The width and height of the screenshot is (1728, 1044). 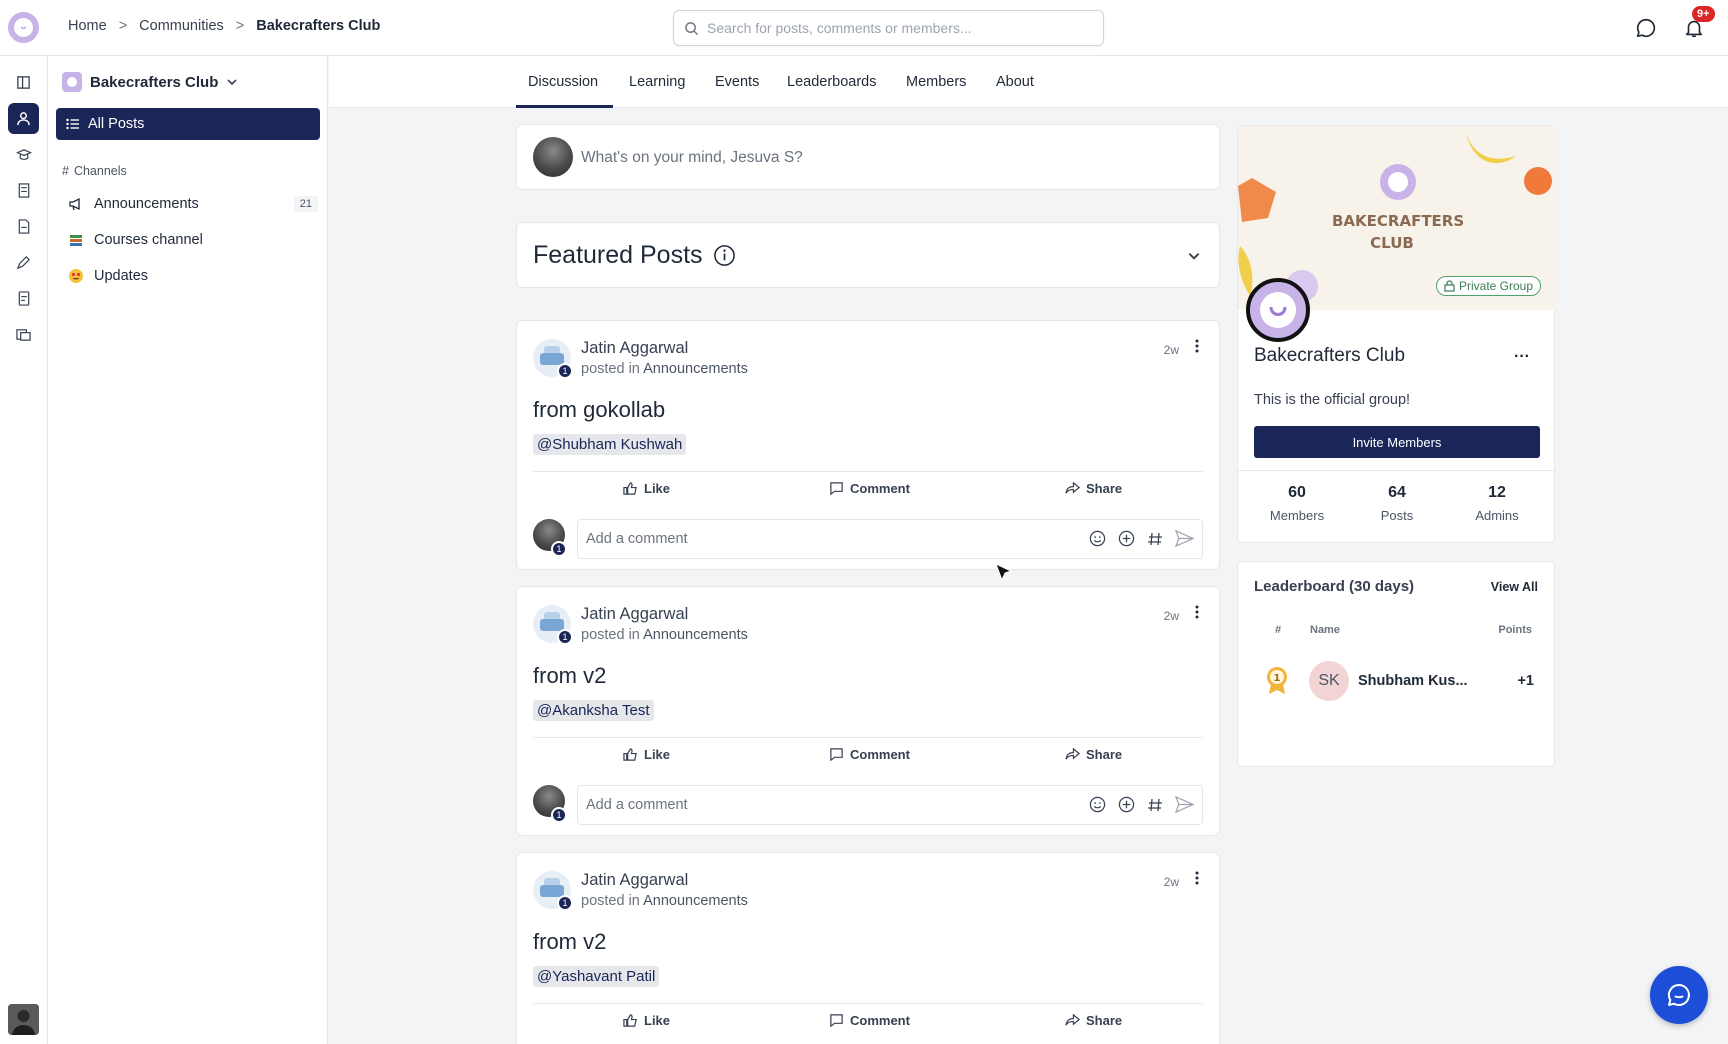 What do you see at coordinates (1397, 442) in the screenshot?
I see `invite-members-button: Invite Members` at bounding box center [1397, 442].